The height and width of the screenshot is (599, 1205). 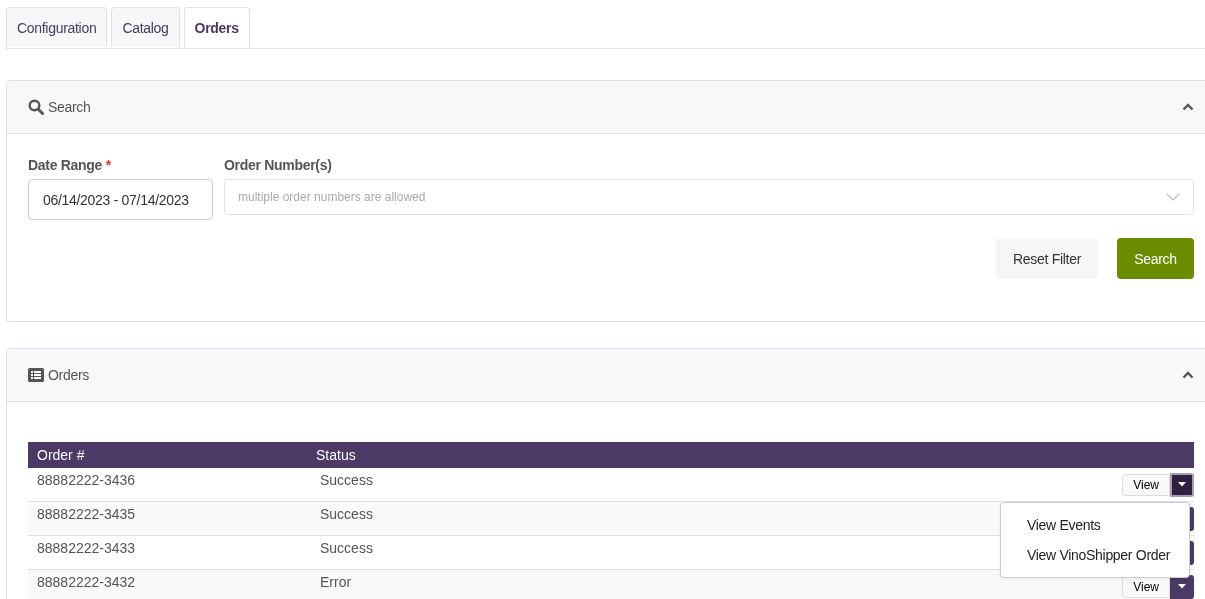 What do you see at coordinates (86, 547) in the screenshot?
I see `table-cell-text: 88882222-3433` at bounding box center [86, 547].